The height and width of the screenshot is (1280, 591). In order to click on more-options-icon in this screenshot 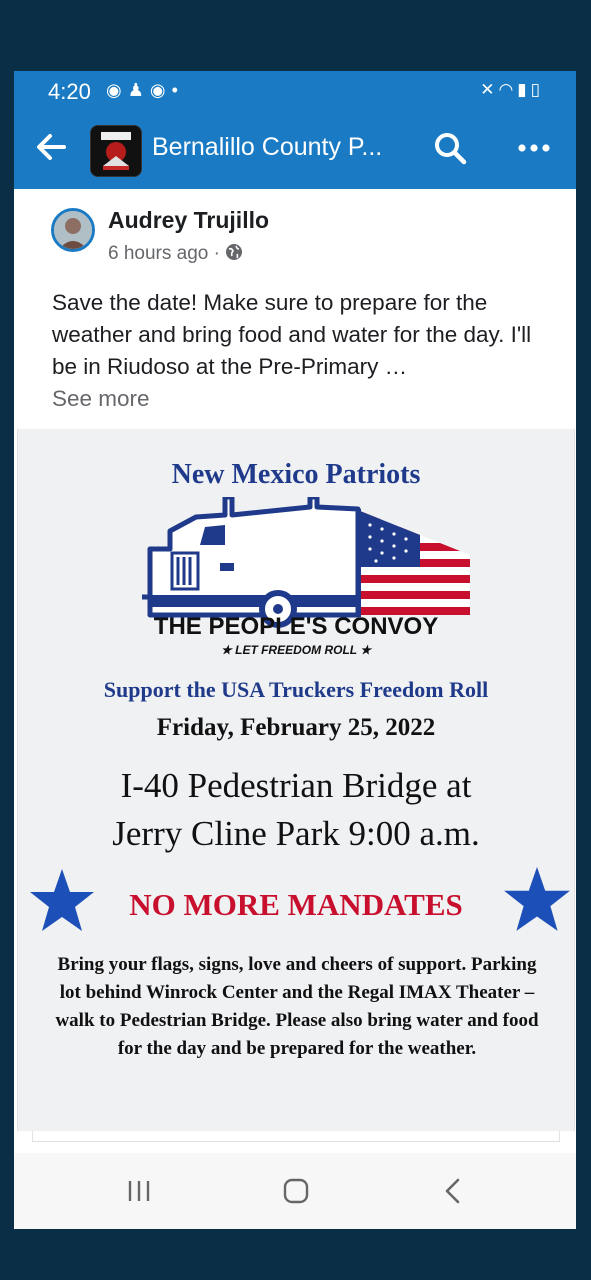, I will do `click(534, 148)`.